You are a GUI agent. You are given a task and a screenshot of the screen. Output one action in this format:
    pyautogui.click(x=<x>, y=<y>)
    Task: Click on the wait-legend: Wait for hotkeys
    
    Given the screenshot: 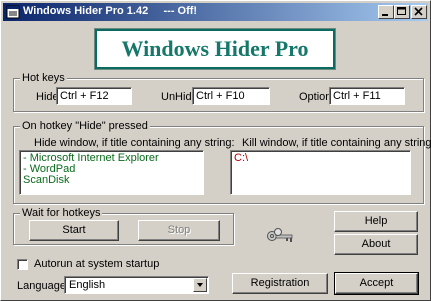 What is the action you would take?
    pyautogui.click(x=61, y=213)
    